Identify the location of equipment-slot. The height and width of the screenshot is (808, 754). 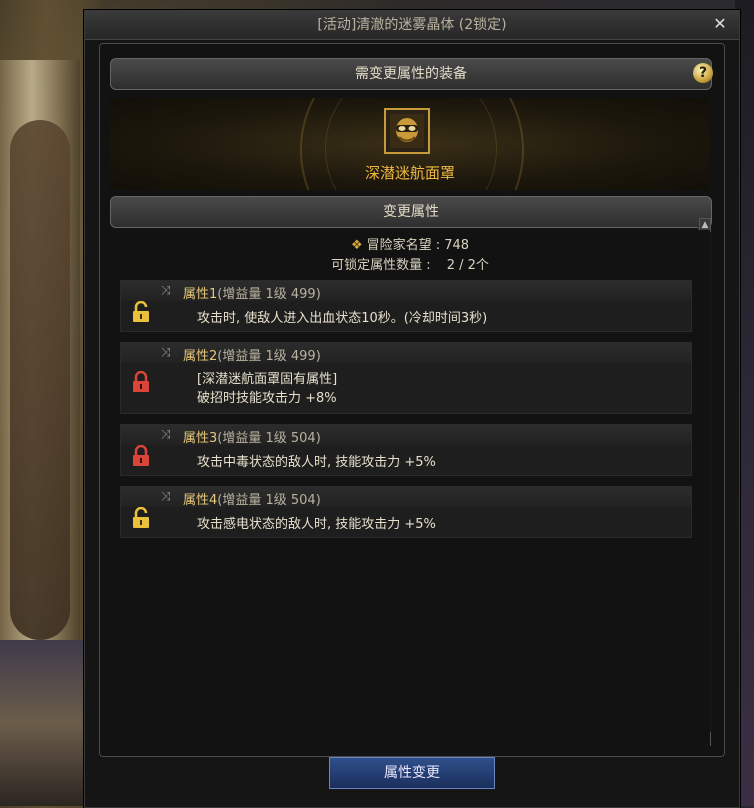
(407, 131).